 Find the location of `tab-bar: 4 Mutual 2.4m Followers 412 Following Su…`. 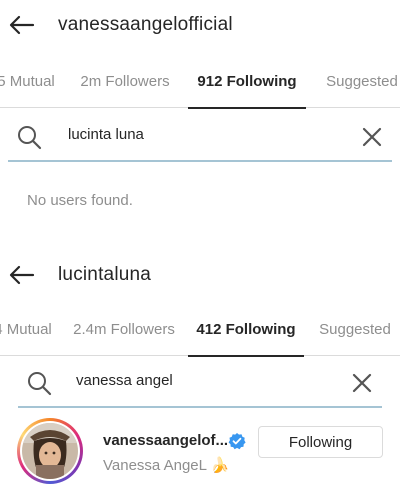

tab-bar: 4 Mutual 2.4m Followers 412 Following Su… is located at coordinates (200, 329).